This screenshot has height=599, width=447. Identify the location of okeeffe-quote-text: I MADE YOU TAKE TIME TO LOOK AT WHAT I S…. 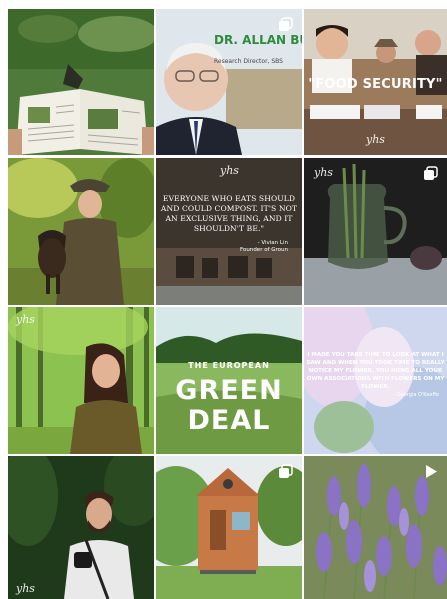
(375, 371).